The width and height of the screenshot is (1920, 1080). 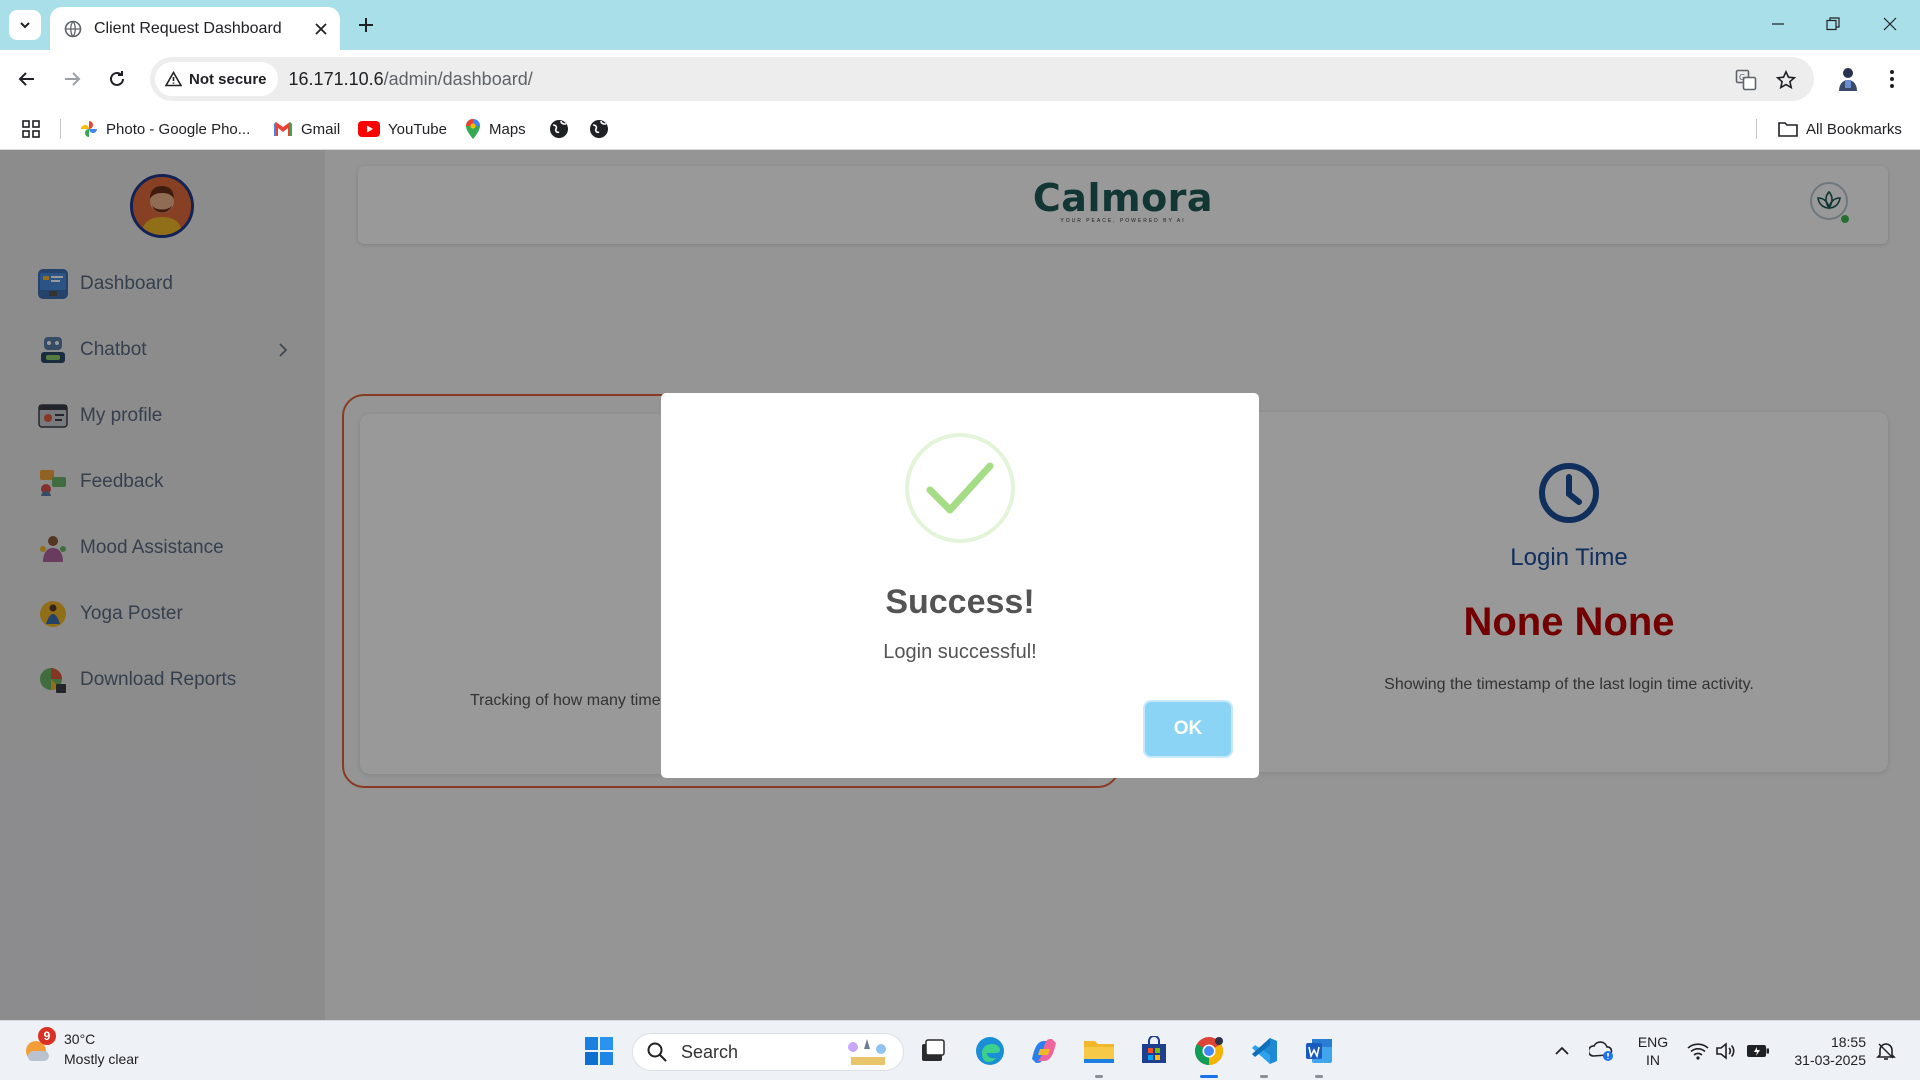 I want to click on warning-icon, so click(x=173, y=79).